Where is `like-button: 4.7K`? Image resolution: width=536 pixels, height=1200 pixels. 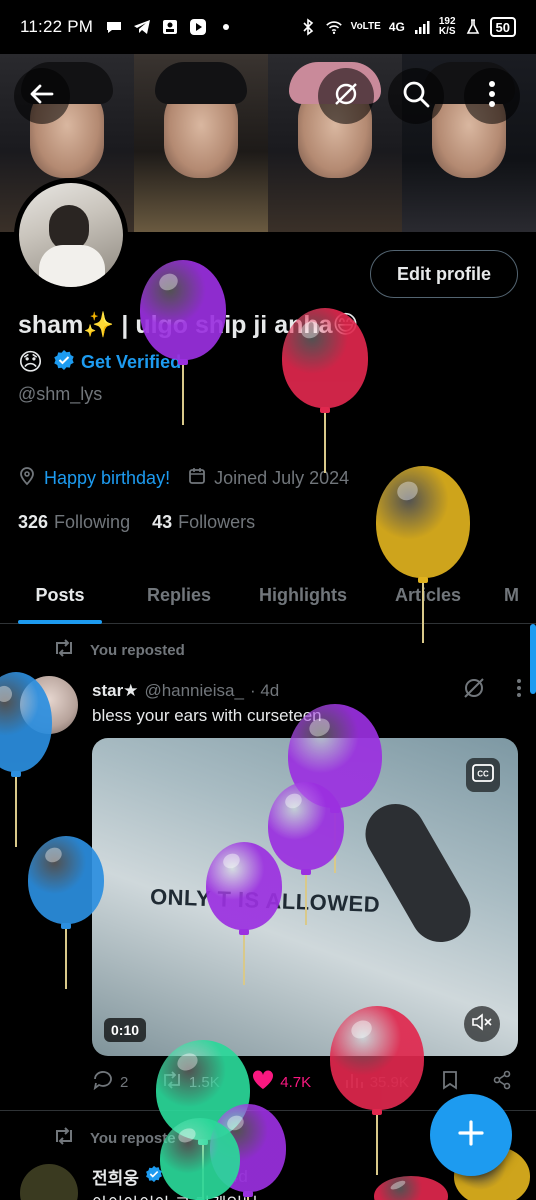
like-button: 4.7K is located at coordinates (281, 1082).